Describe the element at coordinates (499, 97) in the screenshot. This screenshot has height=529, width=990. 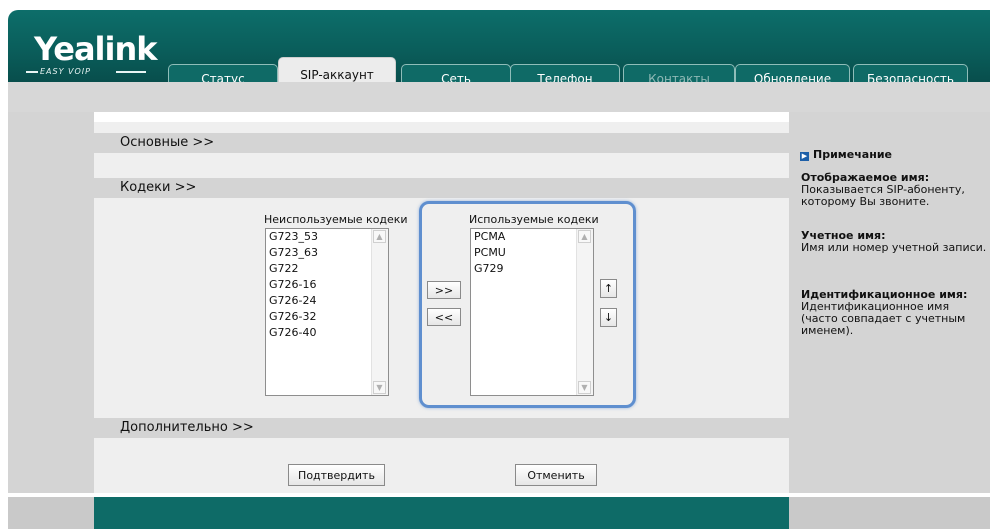
I see `sub-toolbar` at that location.